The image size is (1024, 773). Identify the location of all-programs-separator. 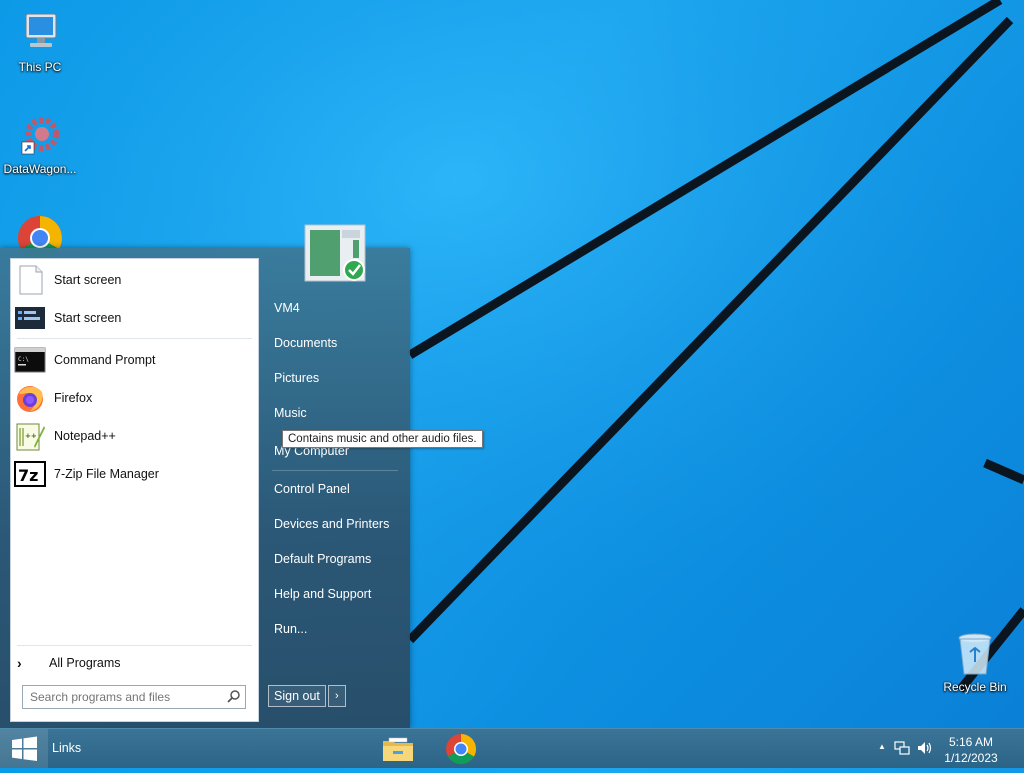
(134, 645).